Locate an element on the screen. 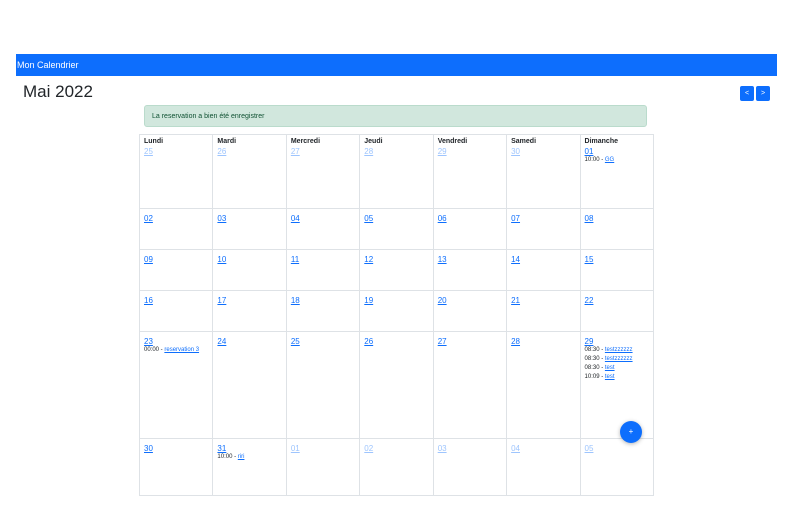  calendar-day-cell: 14 is located at coordinates (543, 270).